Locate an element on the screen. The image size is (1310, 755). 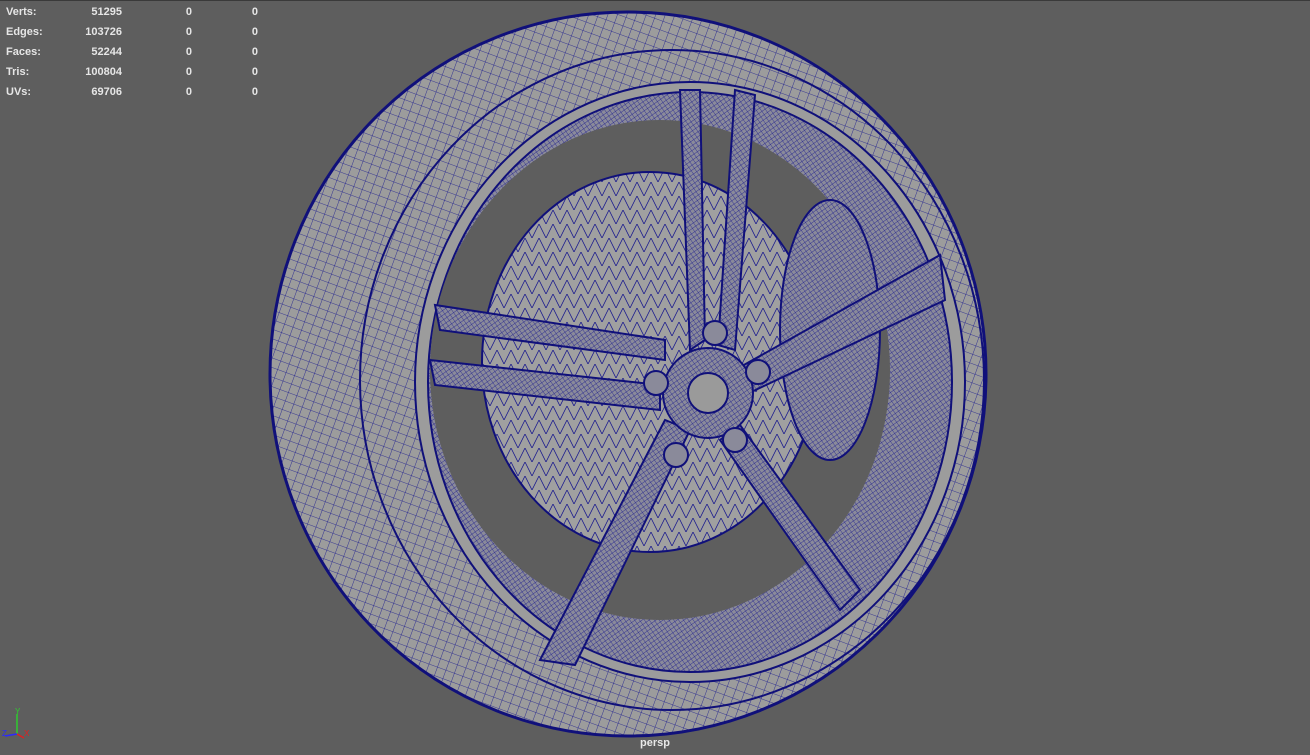
hud-row-faces: Faces: 52244 0 0 is located at coordinates (132, 52).